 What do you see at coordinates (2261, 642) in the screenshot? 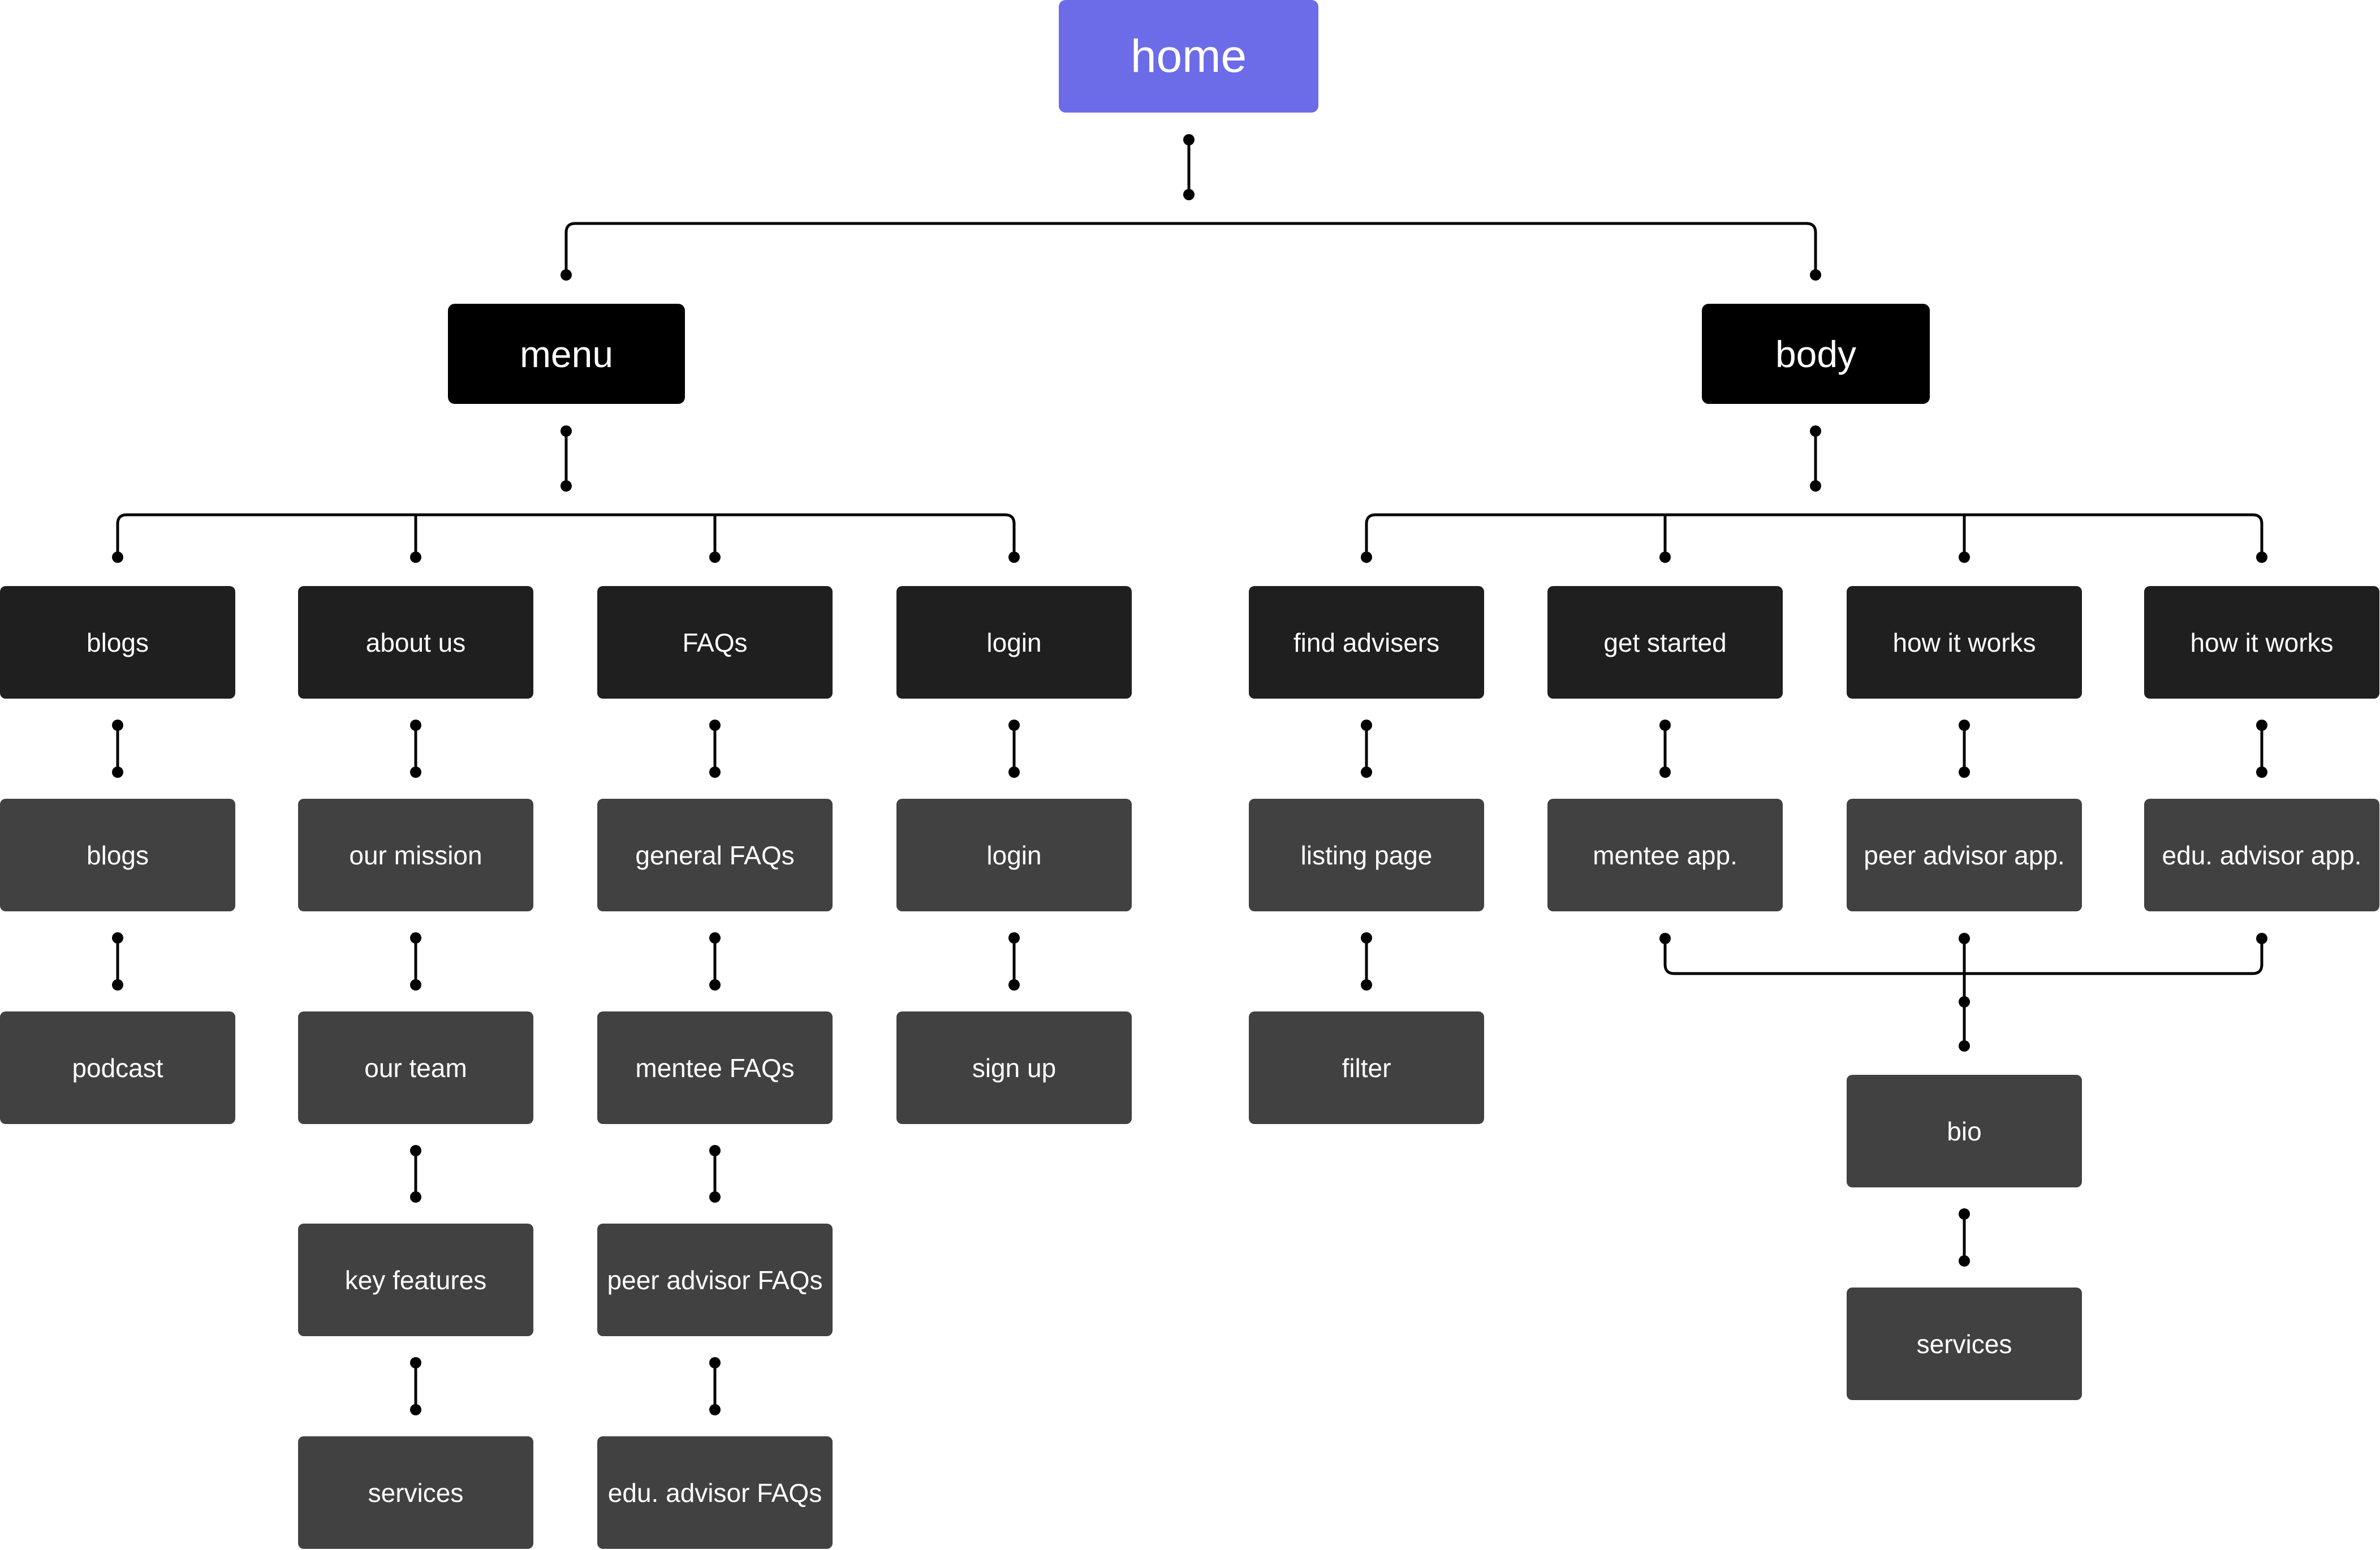
I see `node-how-it-works-edu: how it works` at bounding box center [2261, 642].